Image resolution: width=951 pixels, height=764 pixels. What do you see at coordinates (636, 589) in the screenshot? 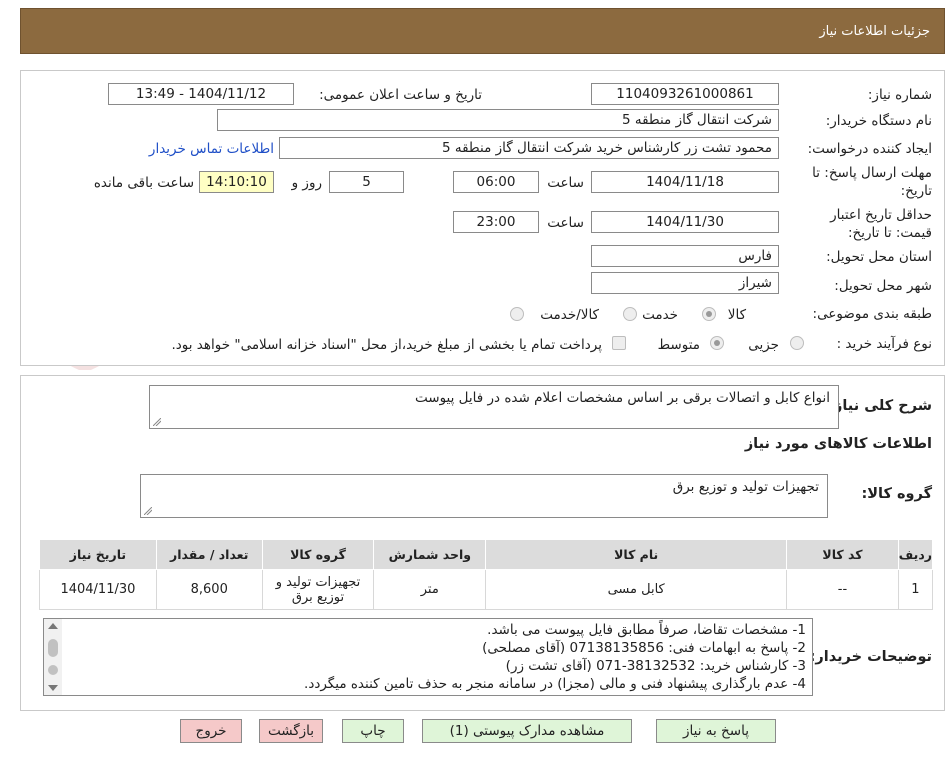
I see `cell-name: کابل مسی` at bounding box center [636, 589].